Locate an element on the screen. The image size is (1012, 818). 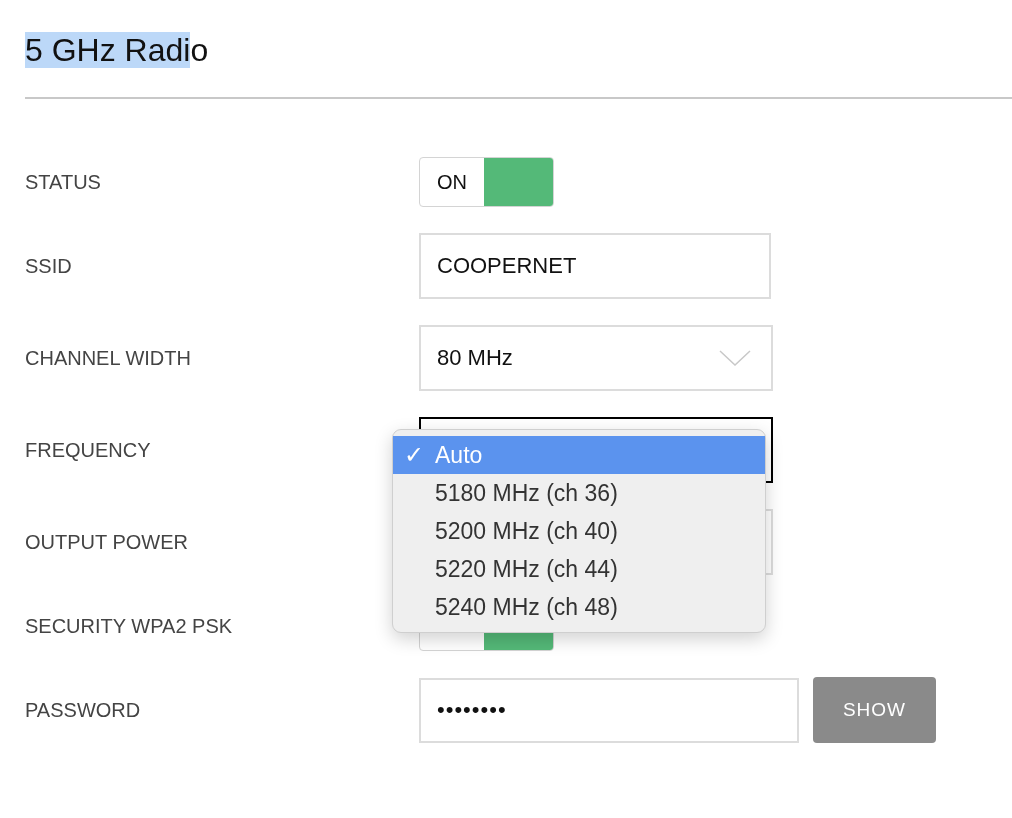
field-label: STATUS is located at coordinates (63, 181).